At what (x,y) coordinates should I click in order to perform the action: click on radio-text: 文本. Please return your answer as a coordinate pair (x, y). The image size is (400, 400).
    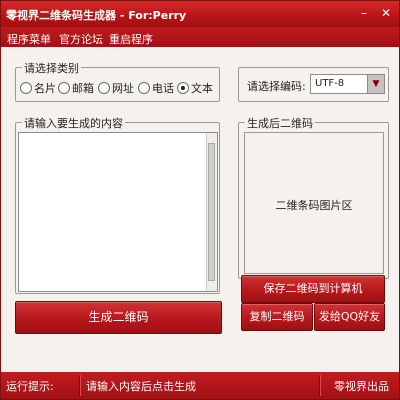
    Looking at the image, I should click on (195, 88).